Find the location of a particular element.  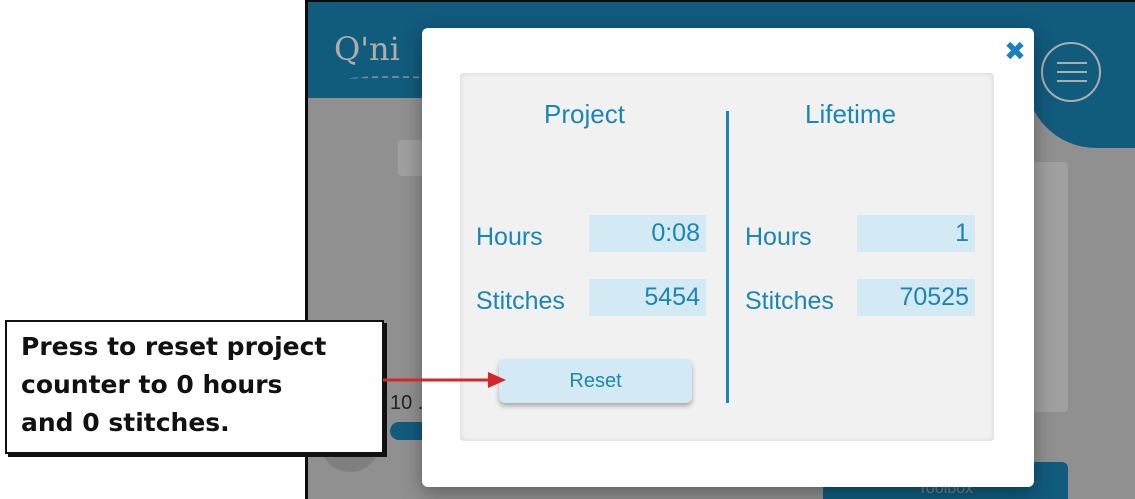

project-column-title: Project is located at coordinates (584, 114).